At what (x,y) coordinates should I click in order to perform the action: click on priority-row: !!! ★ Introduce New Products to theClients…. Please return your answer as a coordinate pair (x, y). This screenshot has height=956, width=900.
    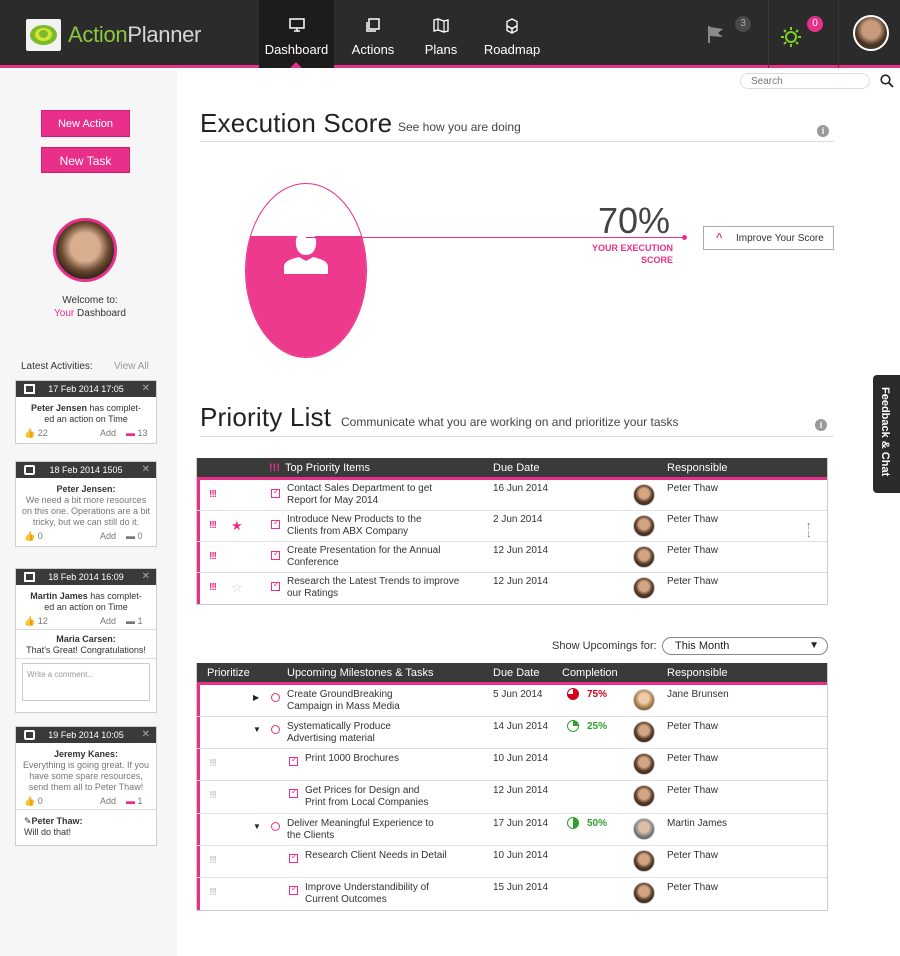
    Looking at the image, I should click on (512, 526).